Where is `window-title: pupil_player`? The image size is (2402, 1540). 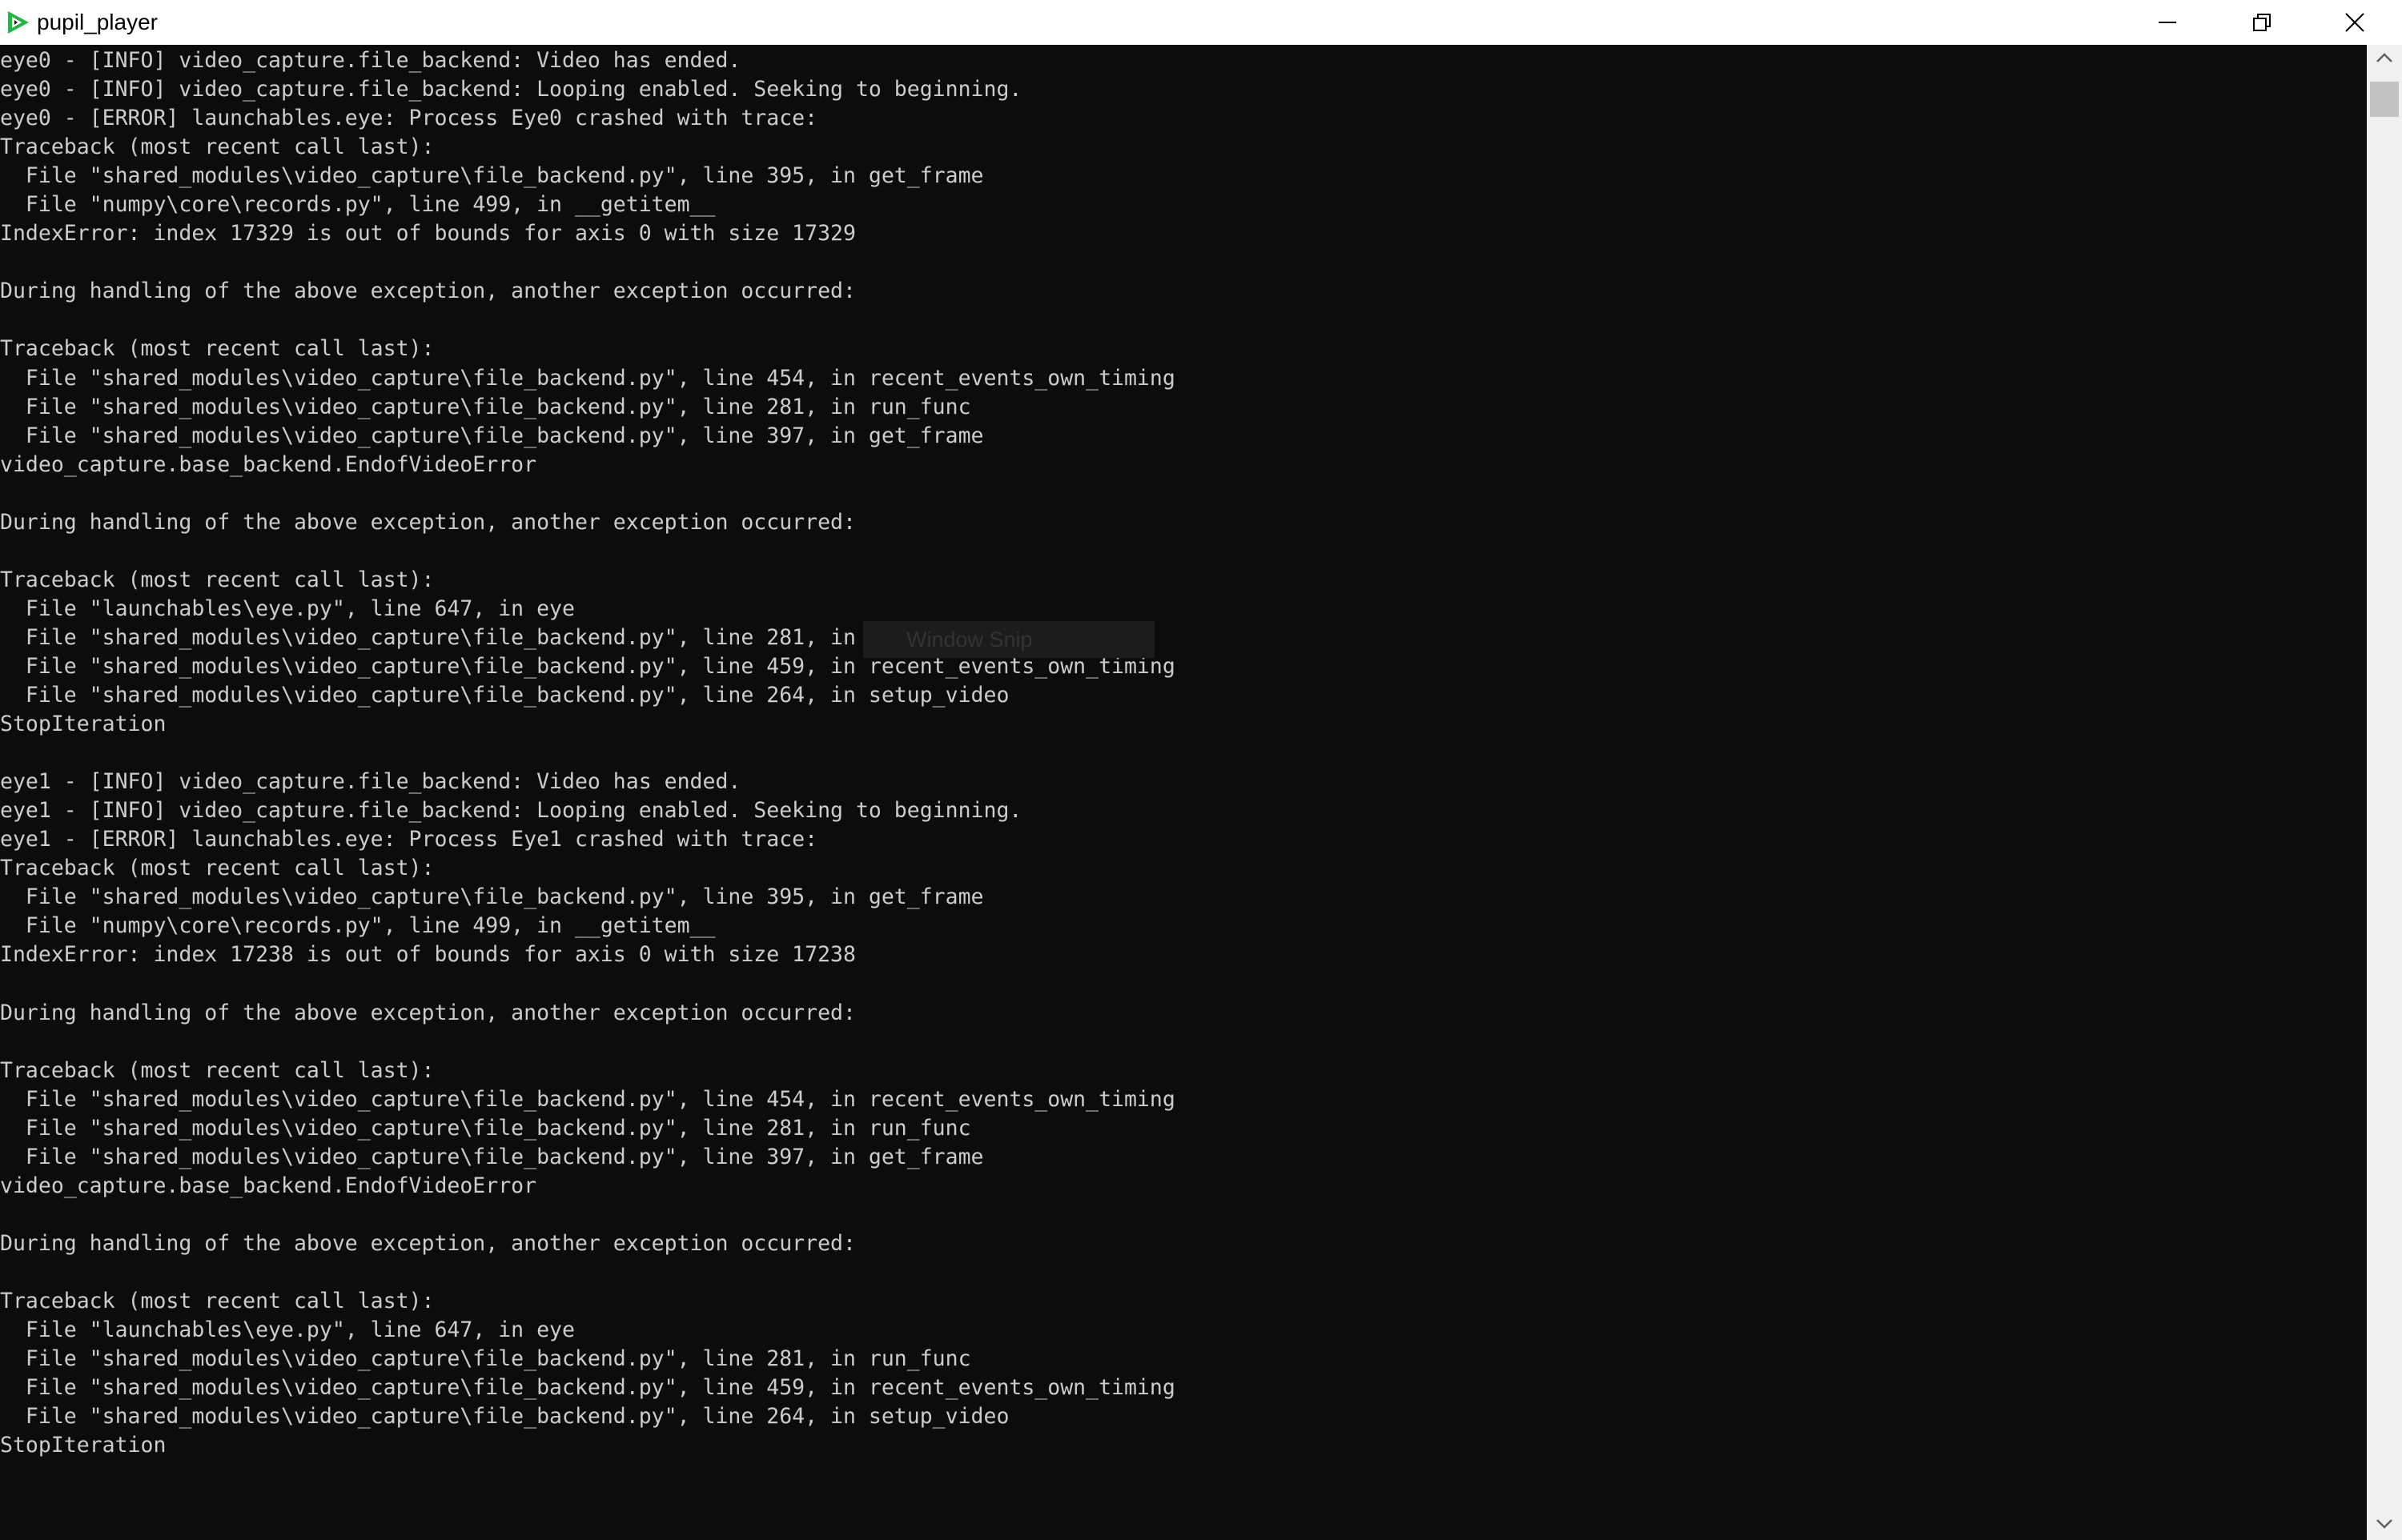
window-title: pupil_player is located at coordinates (97, 22).